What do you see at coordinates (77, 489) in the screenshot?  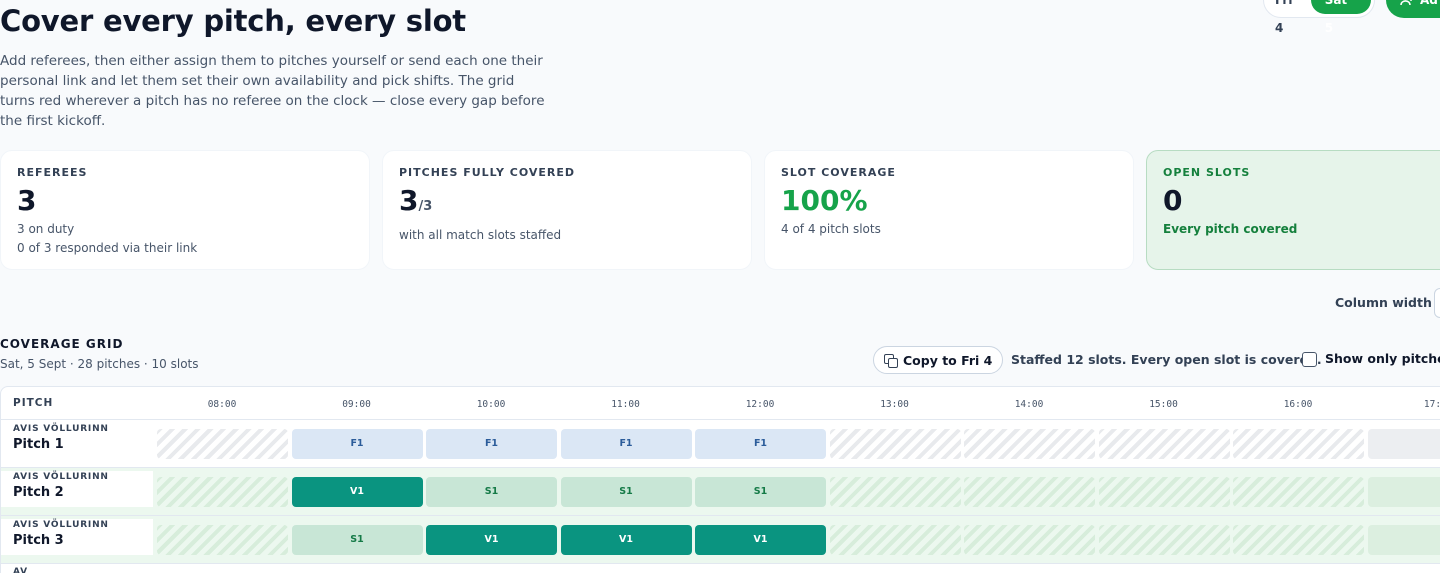 I see `pitch-row-label: AVIS VÖLLURINN Pitch 2` at bounding box center [77, 489].